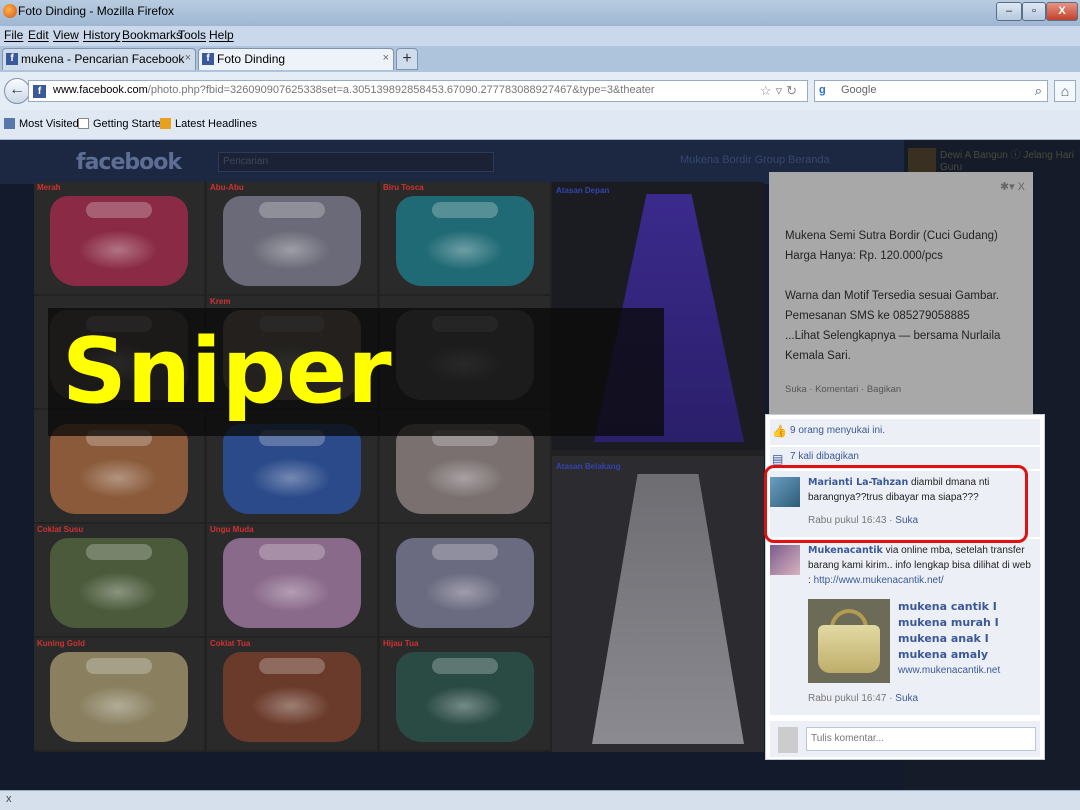  I want to click on minimize-button: –, so click(1009, 11).